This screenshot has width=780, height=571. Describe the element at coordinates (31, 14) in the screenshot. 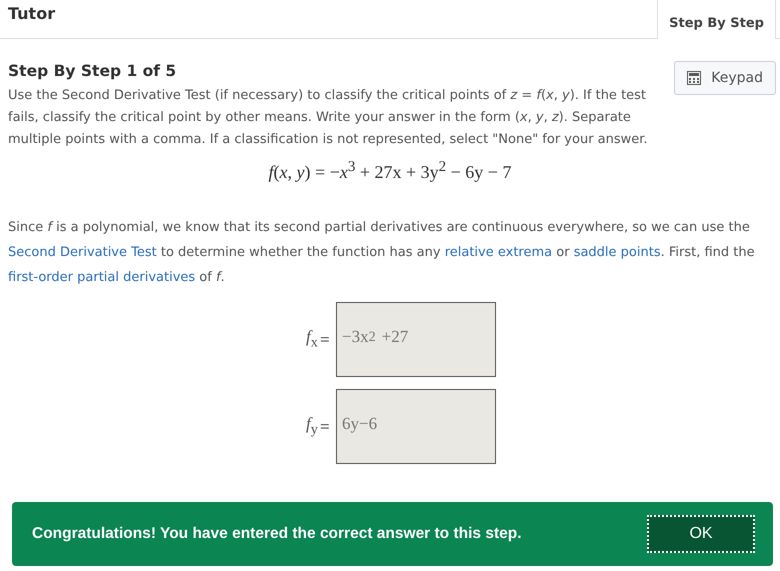

I see `app-title: Tutor` at that location.